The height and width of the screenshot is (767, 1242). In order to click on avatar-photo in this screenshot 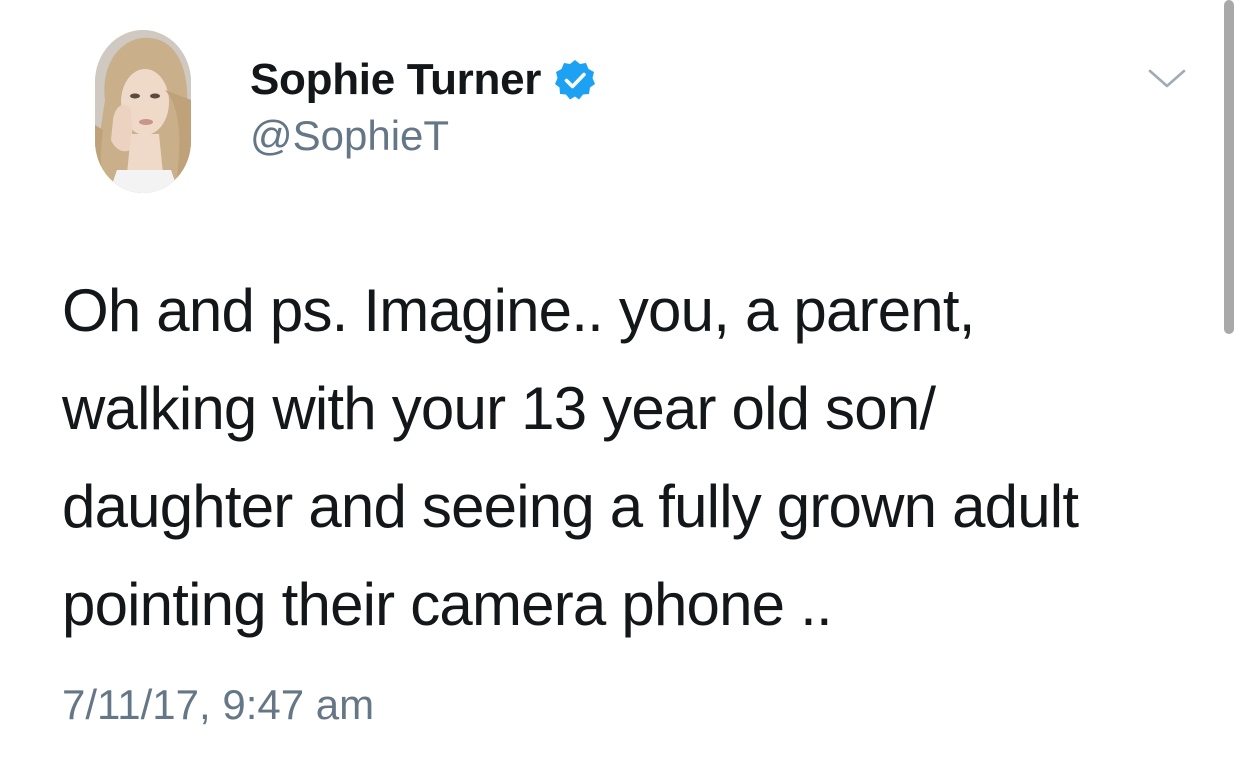, I will do `click(143, 111)`.